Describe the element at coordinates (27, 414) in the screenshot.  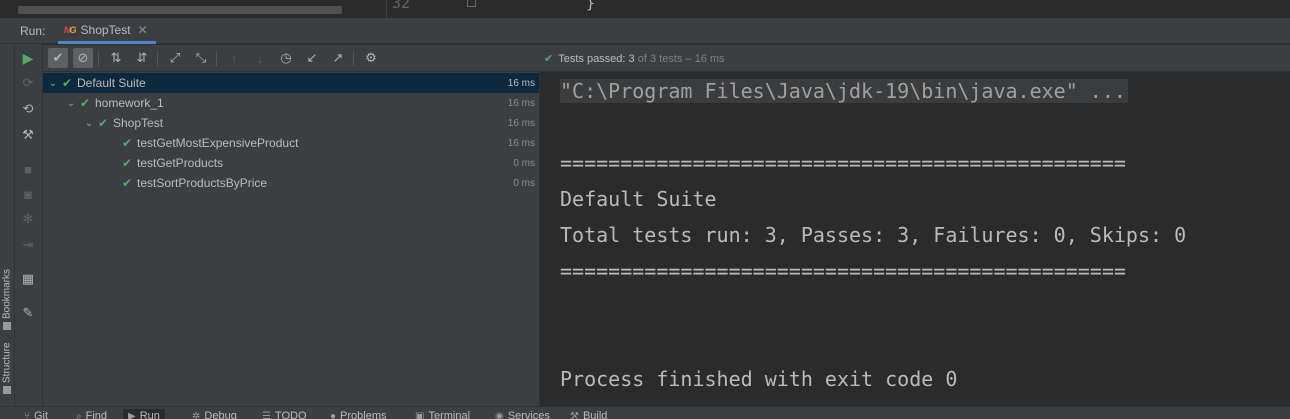
I see `git-icon: ⑂` at that location.